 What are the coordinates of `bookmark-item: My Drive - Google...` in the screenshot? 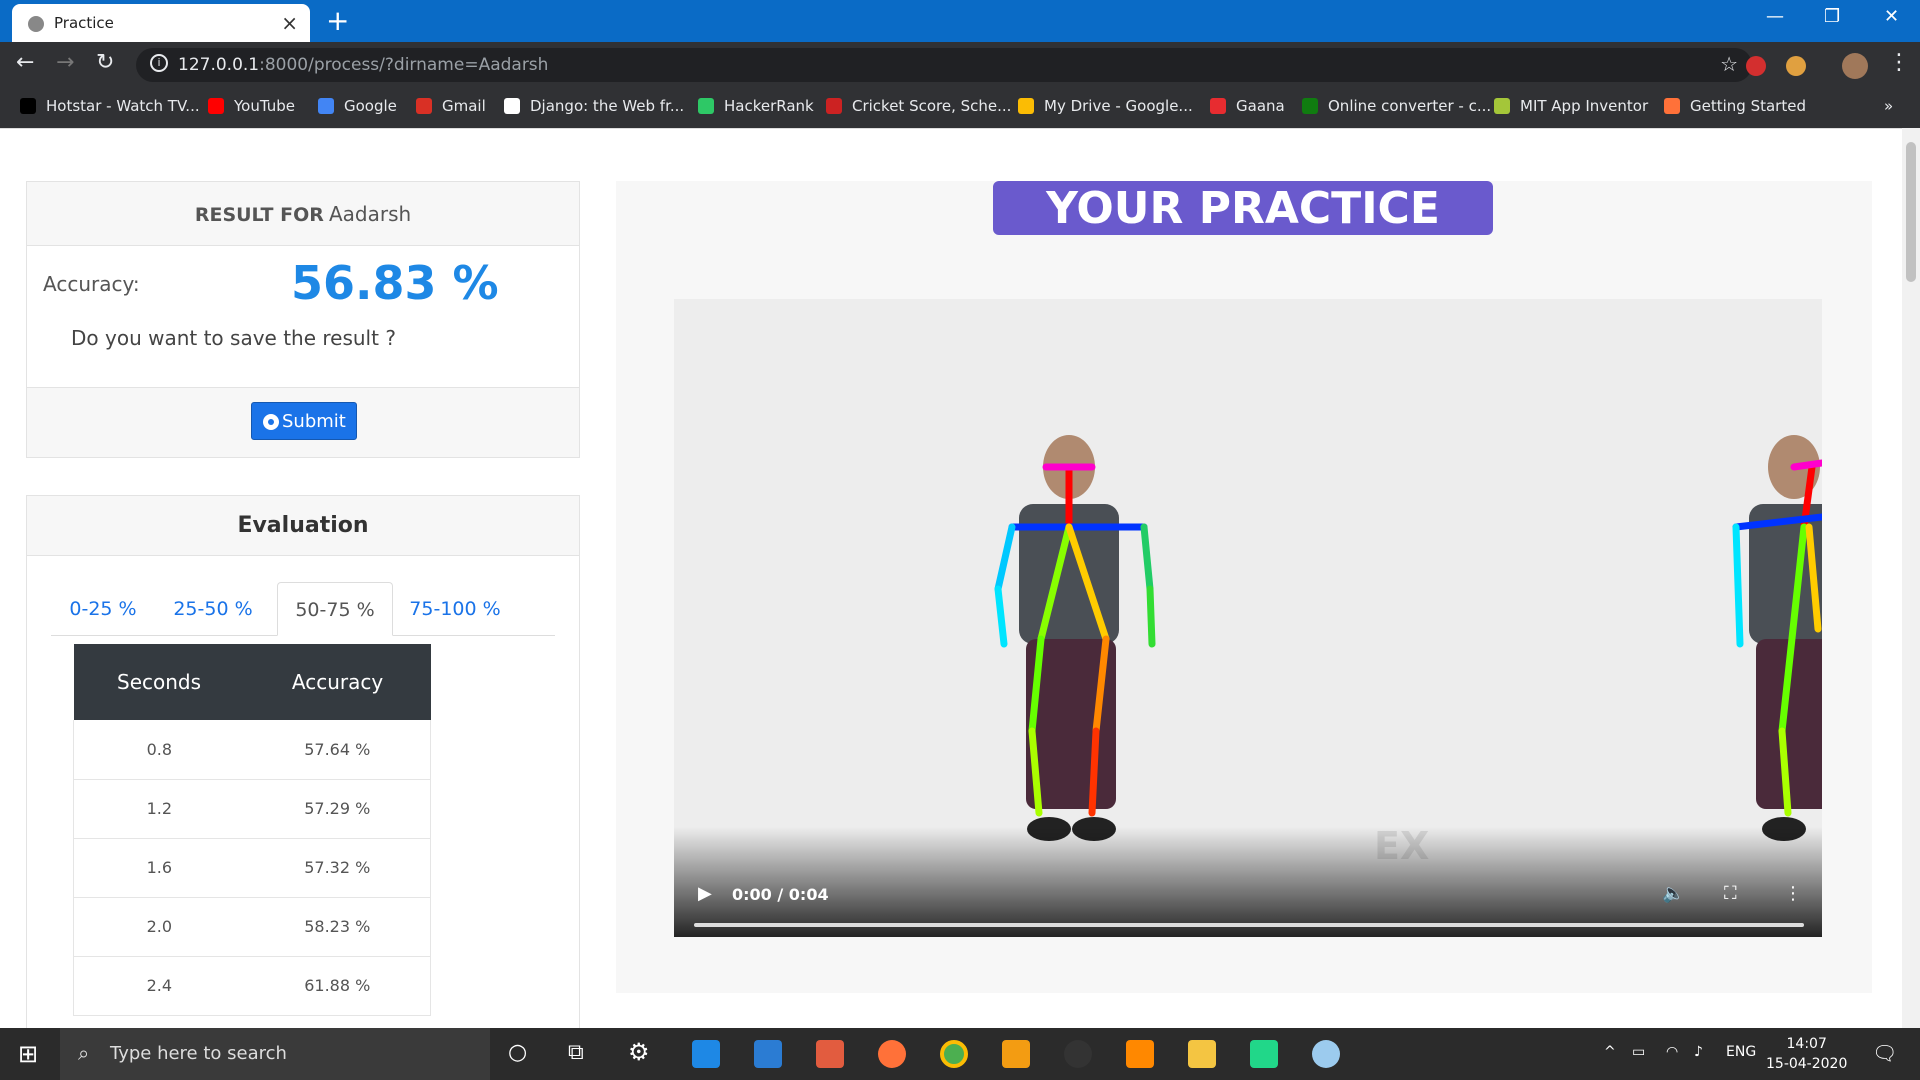 It's located at (1105, 106).